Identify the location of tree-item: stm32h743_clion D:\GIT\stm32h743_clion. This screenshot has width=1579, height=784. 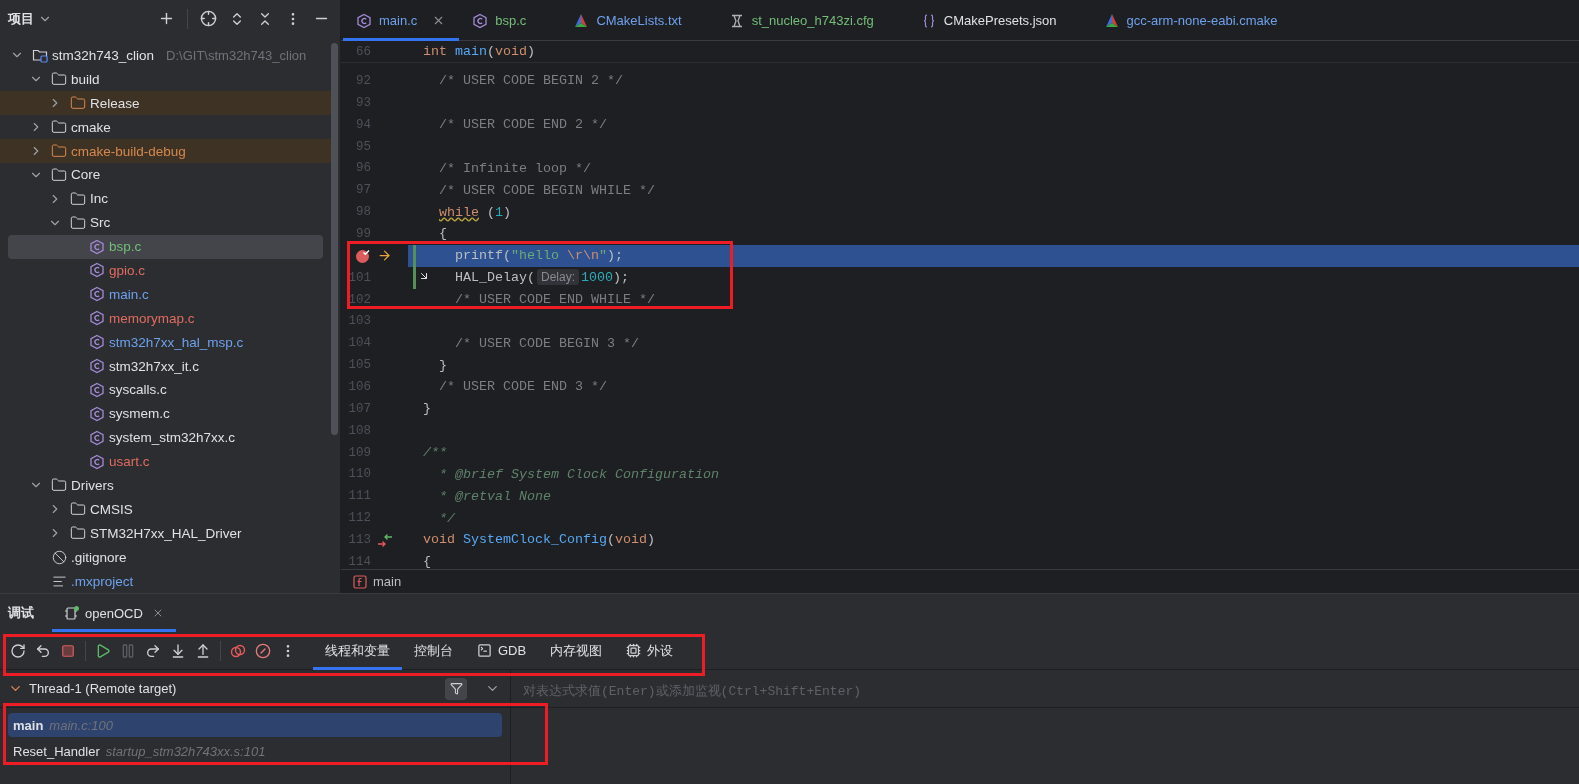
(165, 55).